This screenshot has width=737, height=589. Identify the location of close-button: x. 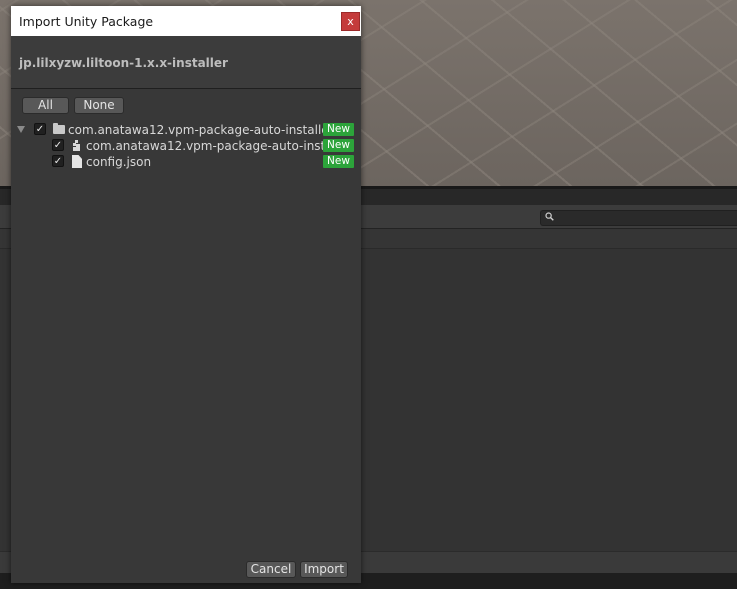
(350, 21).